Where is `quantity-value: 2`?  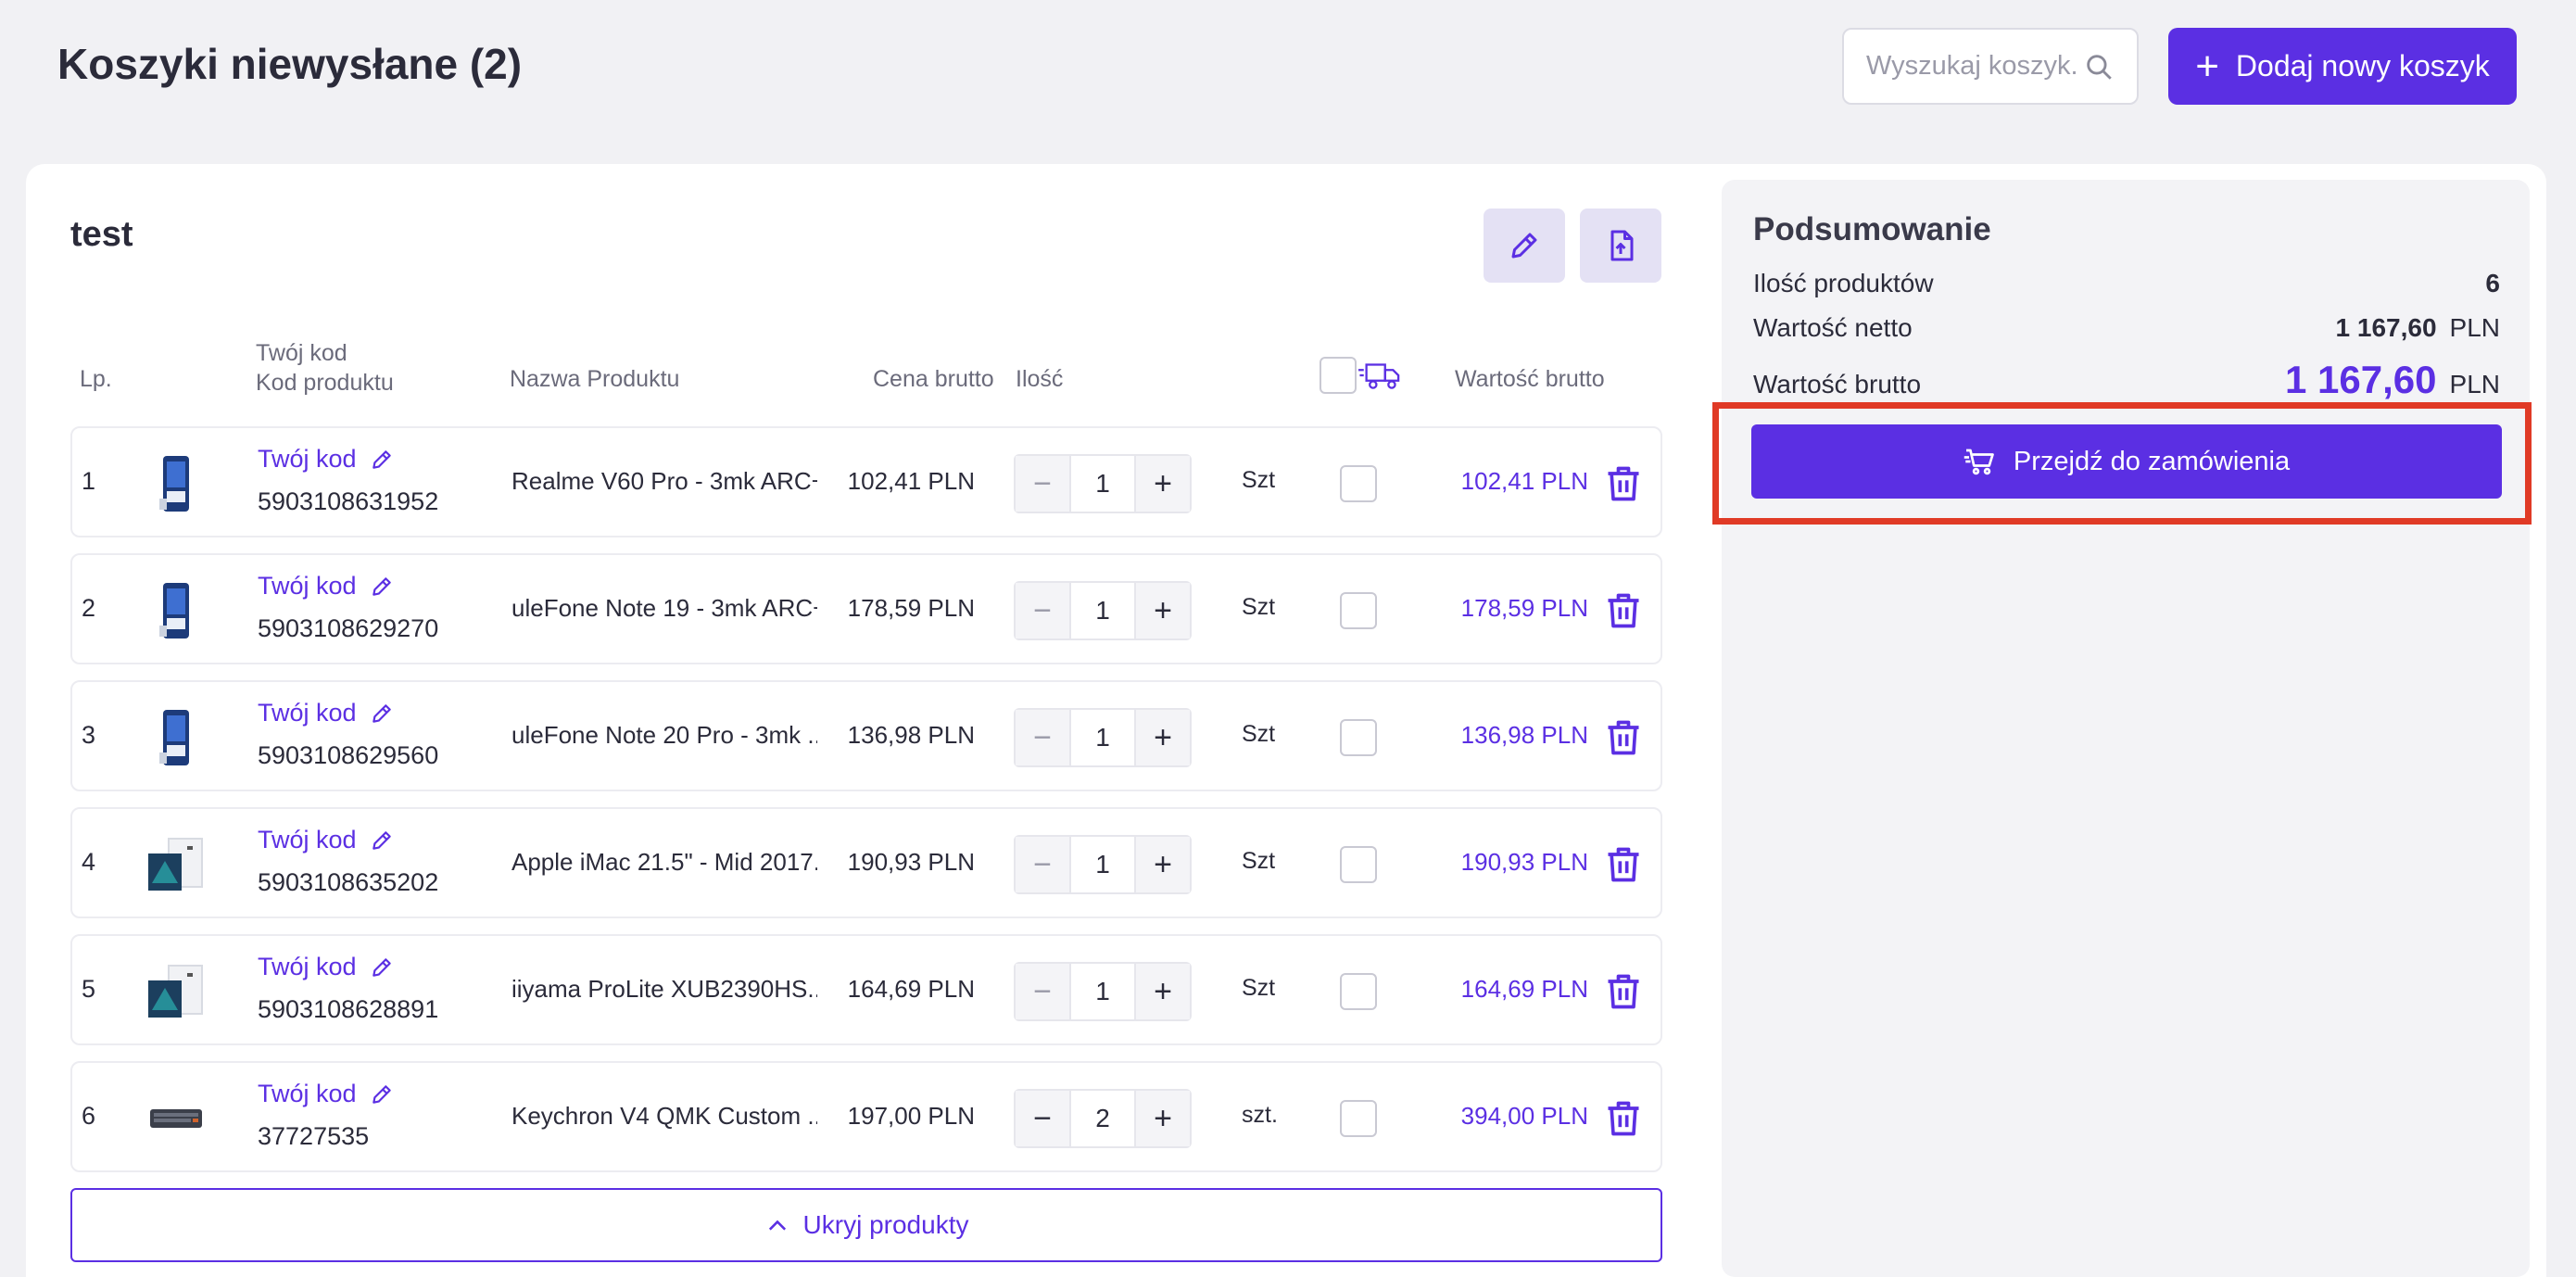 quantity-value: 2 is located at coordinates (1102, 1118).